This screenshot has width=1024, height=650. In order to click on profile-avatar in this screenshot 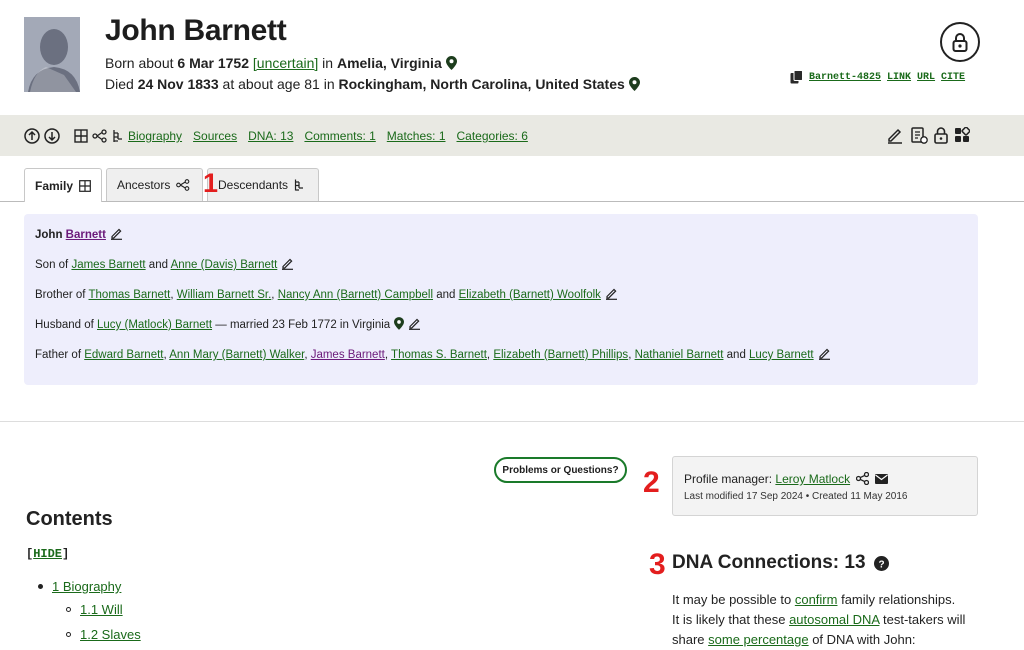, I will do `click(52, 54)`.